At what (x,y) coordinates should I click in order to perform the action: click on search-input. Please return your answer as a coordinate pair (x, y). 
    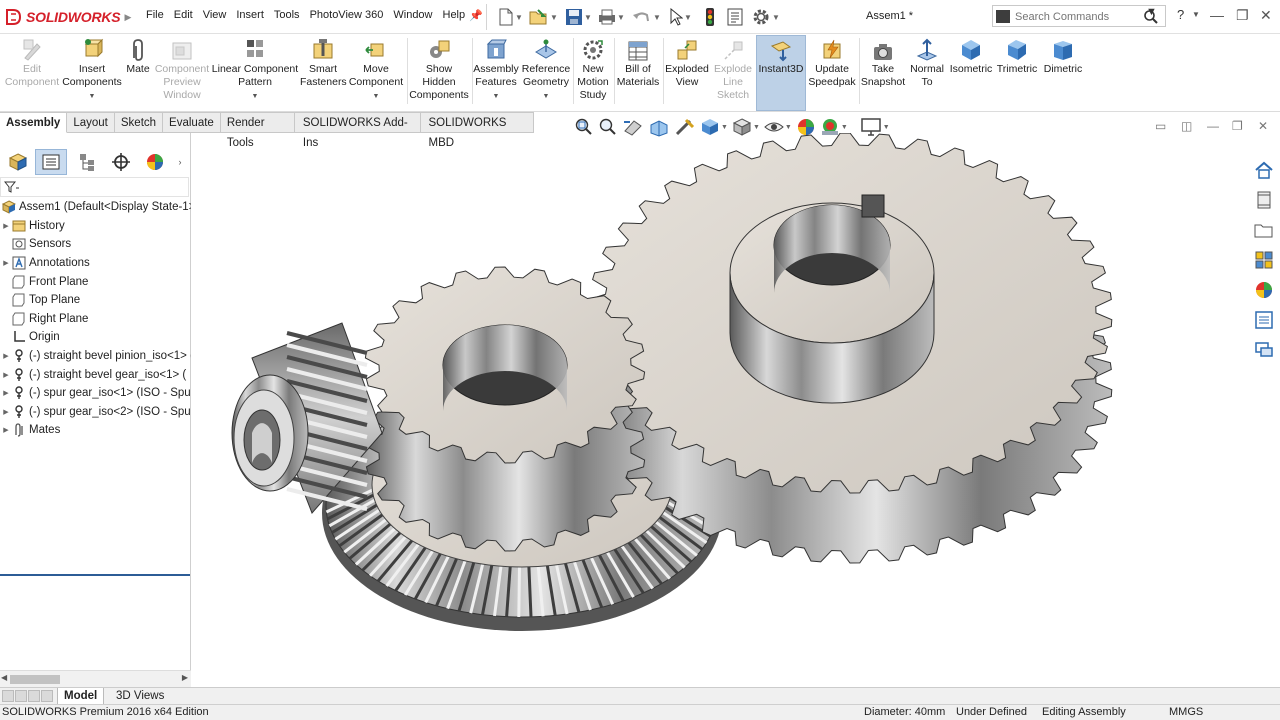
    Looking at the image, I should click on (1074, 16).